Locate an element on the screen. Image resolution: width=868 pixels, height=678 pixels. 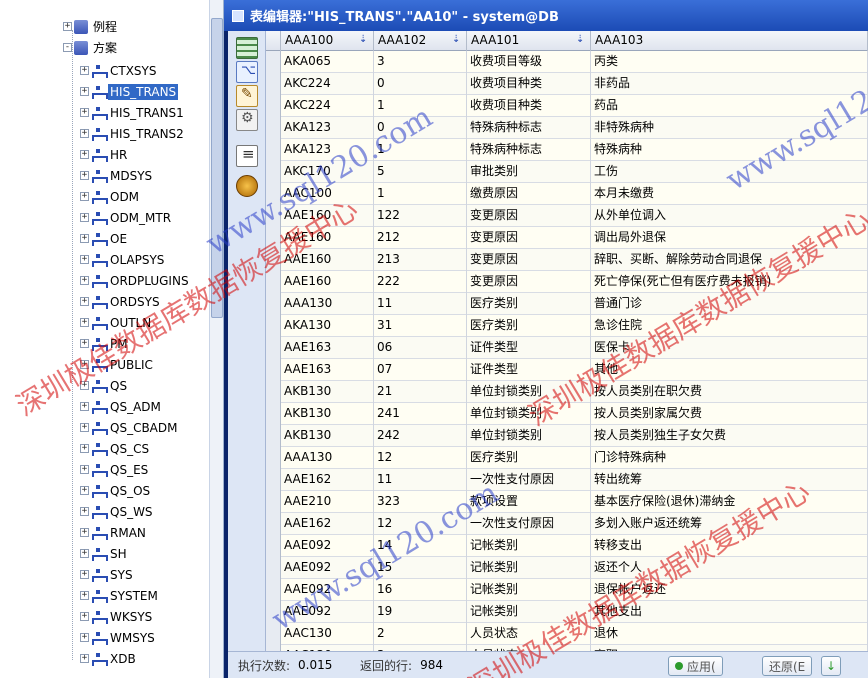
table-cell: 收费项目种类 is located at coordinates (529, 84).